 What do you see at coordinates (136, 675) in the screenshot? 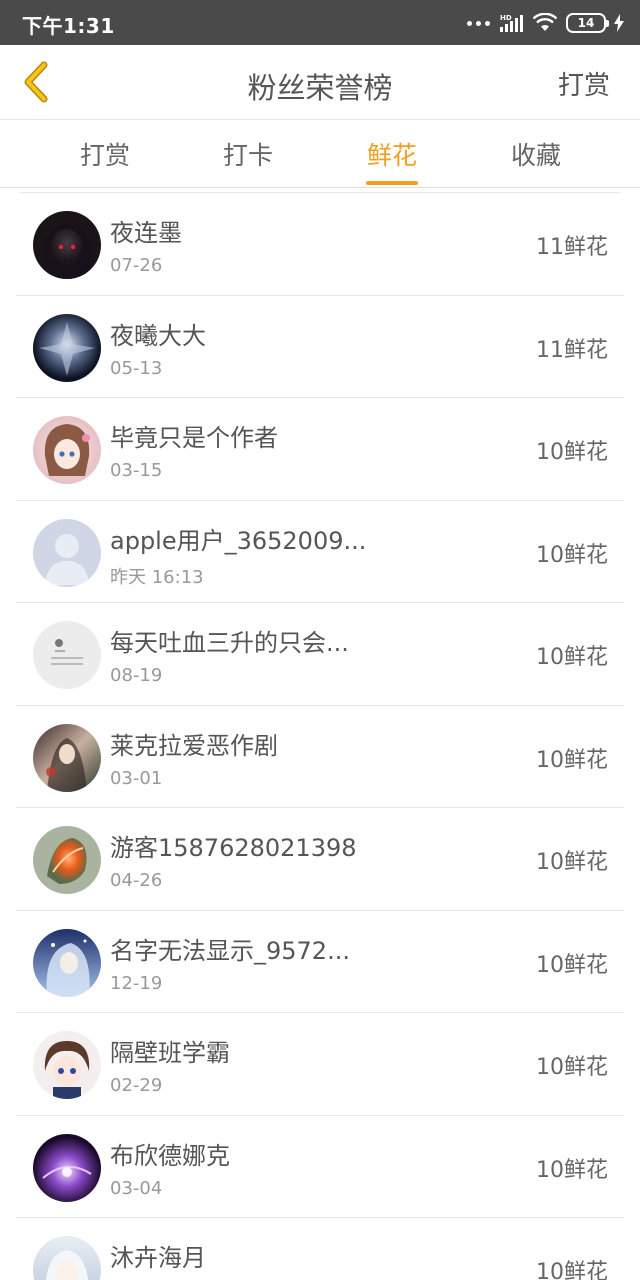
I see `reward-date: 08-19` at bounding box center [136, 675].